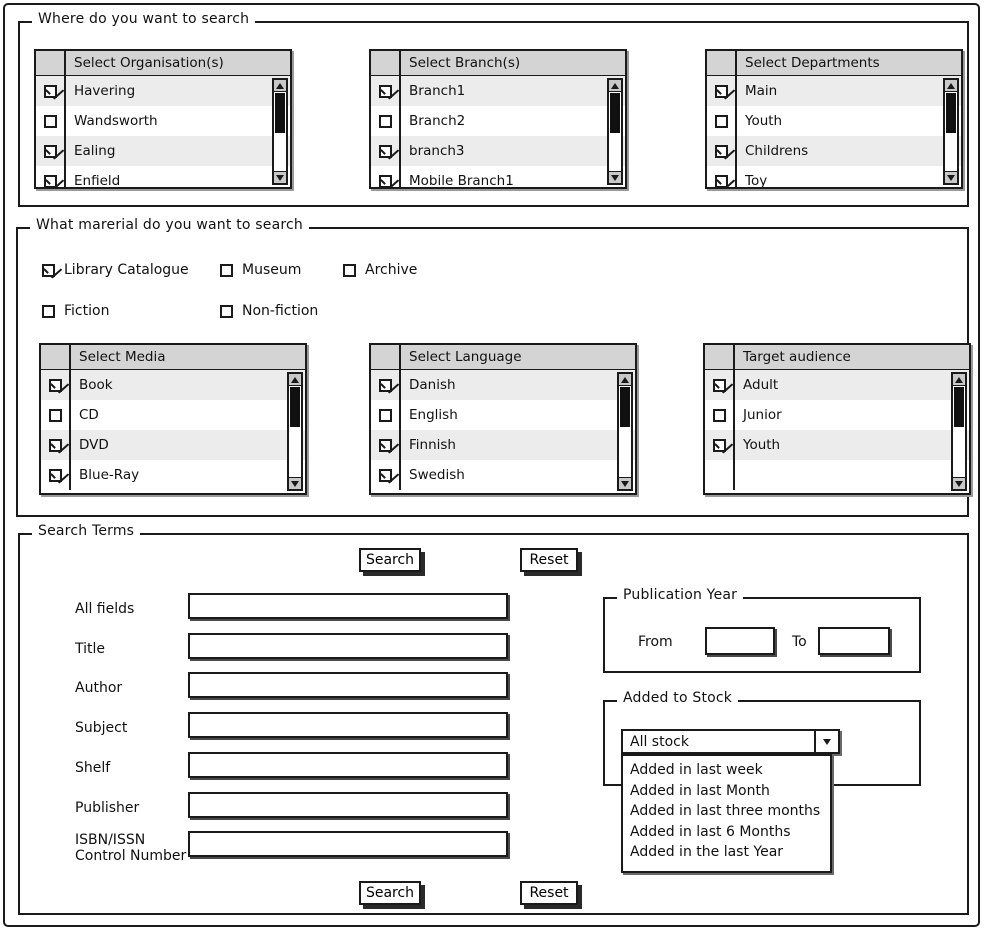  What do you see at coordinates (854, 641) in the screenshot?
I see `publication-year-to-input` at bounding box center [854, 641].